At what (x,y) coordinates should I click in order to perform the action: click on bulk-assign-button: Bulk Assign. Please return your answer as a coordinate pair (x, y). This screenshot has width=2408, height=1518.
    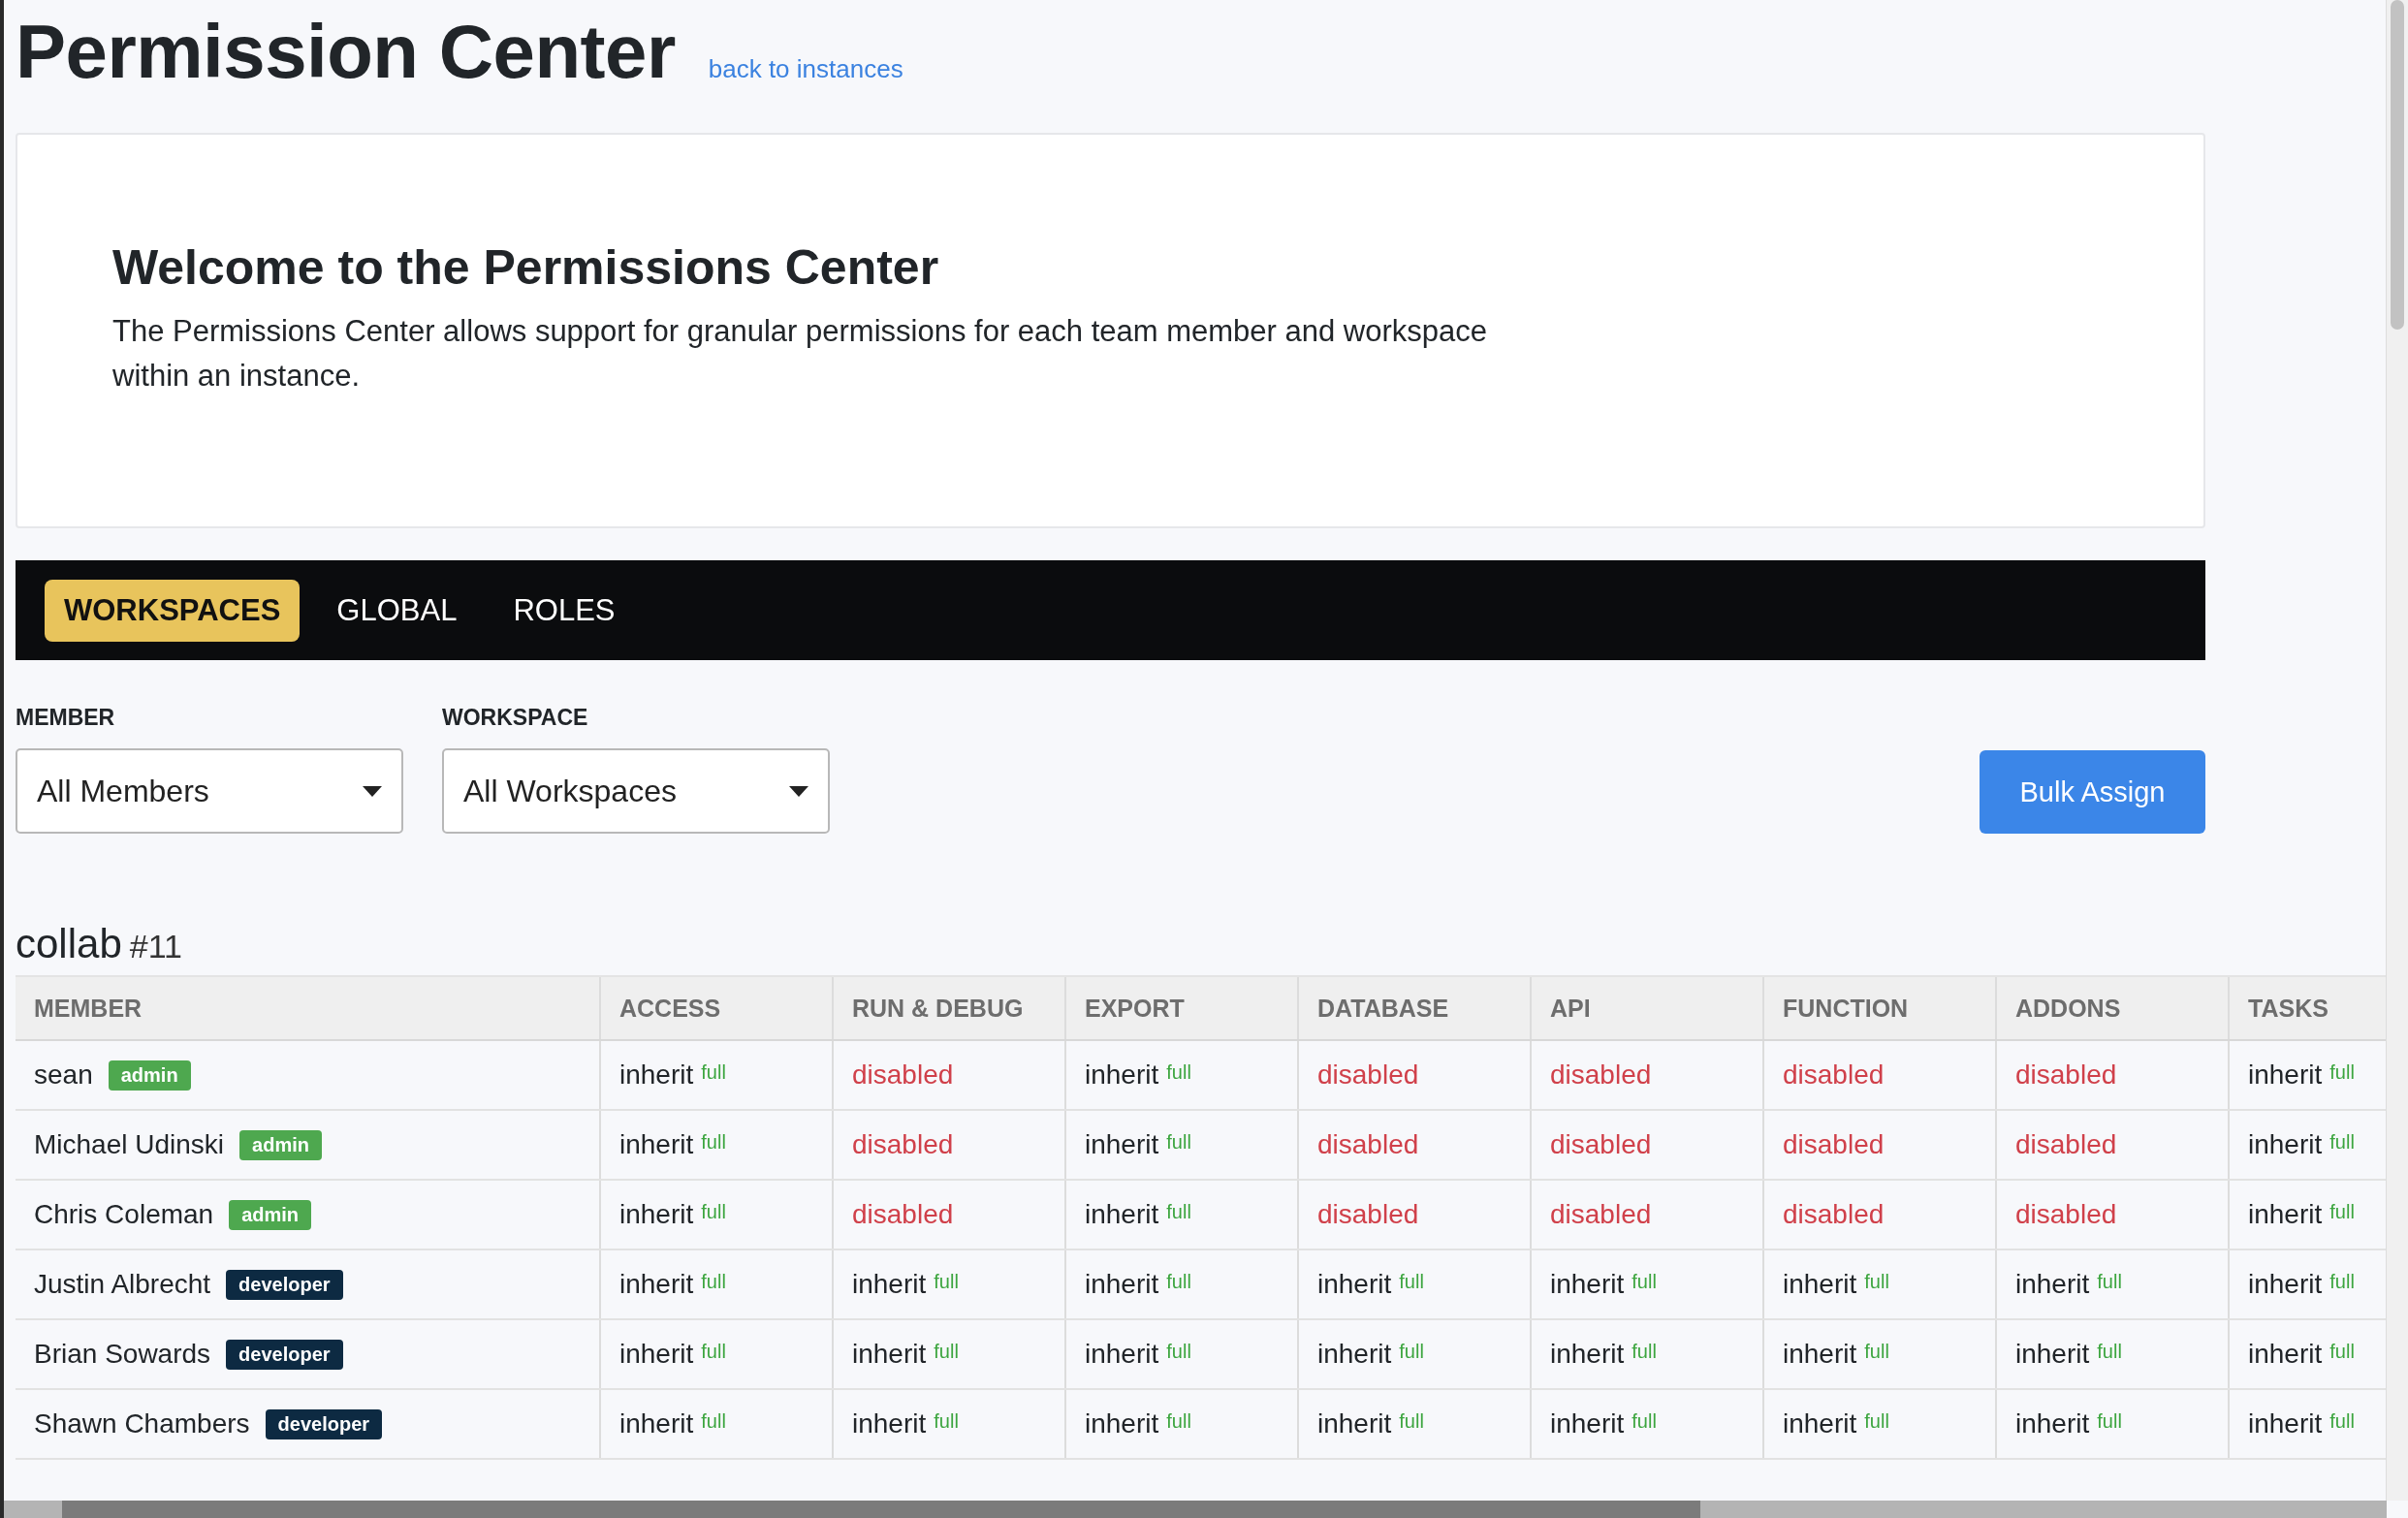
    Looking at the image, I should click on (2092, 792).